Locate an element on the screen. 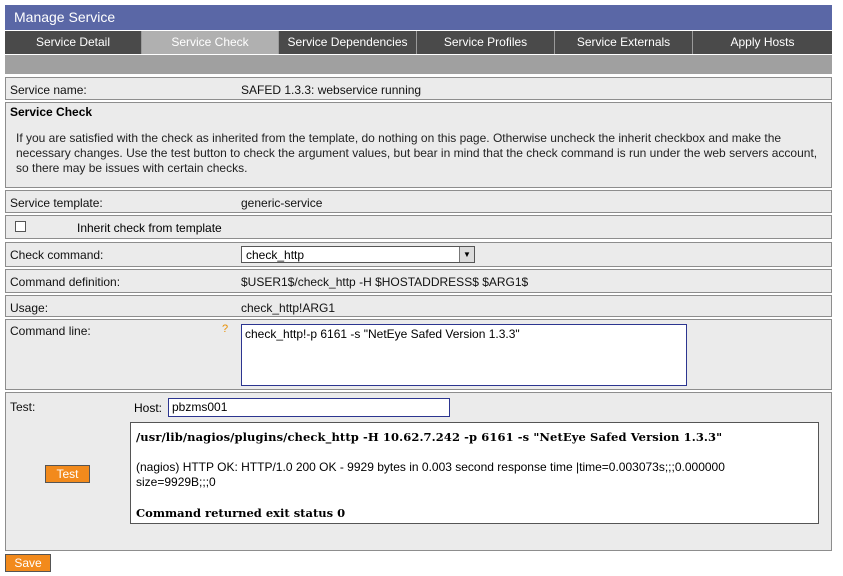 The width and height of the screenshot is (843, 576). command-definition-label: Command definition: is located at coordinates (65, 282).